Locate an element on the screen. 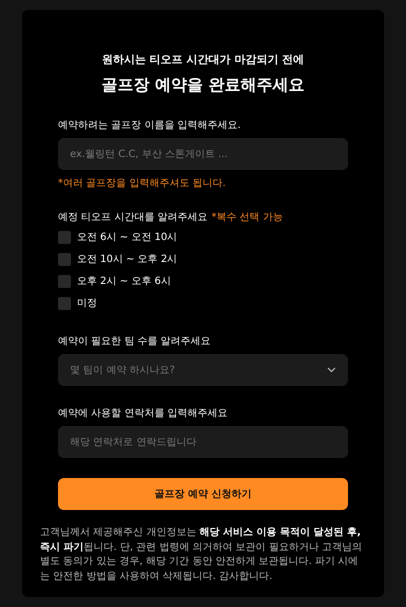 The height and width of the screenshot is (607, 406). checkbox-label: 미정 is located at coordinates (87, 303).